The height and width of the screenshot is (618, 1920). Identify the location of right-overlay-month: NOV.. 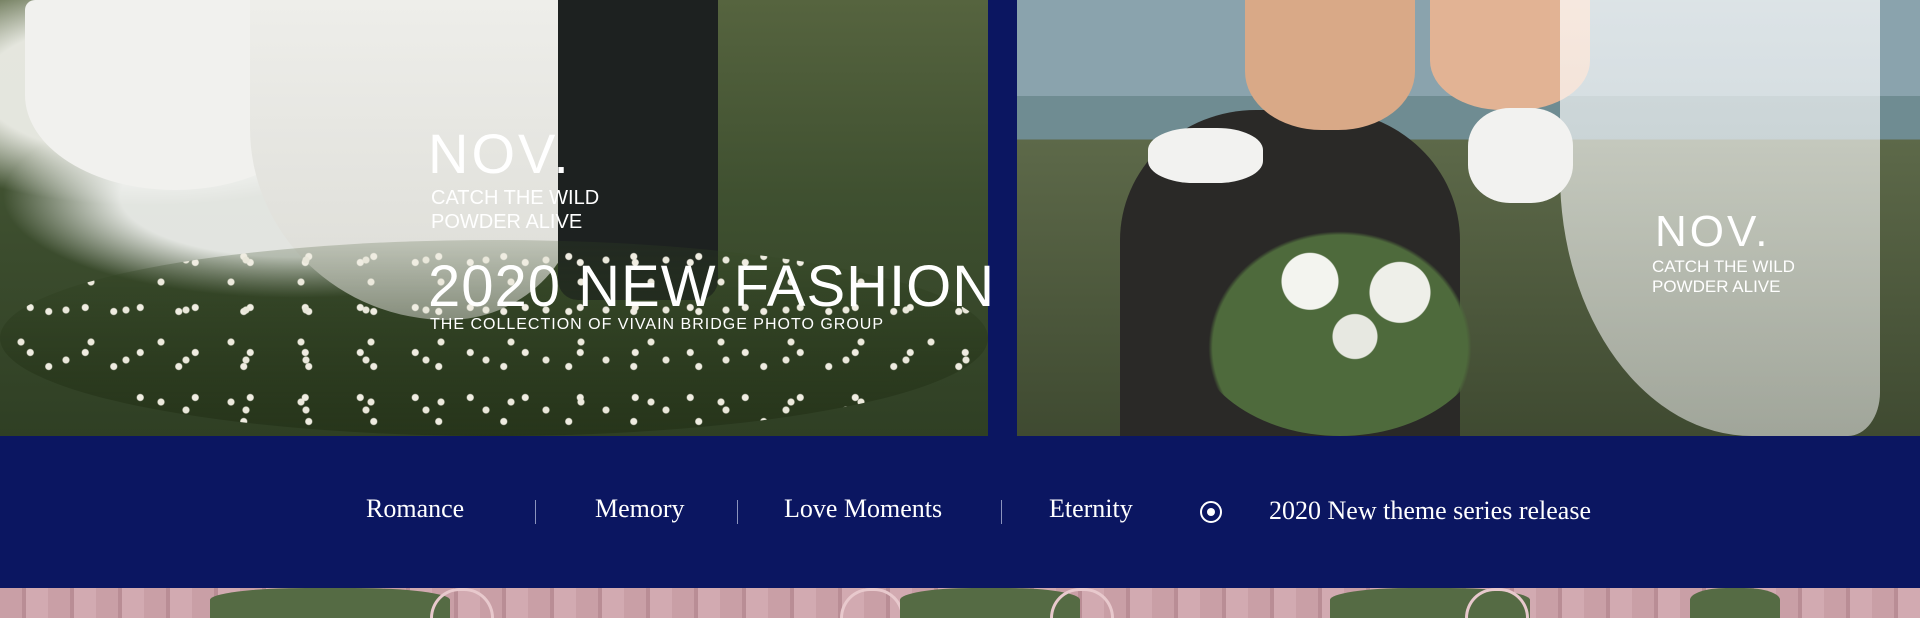
(1713, 231).